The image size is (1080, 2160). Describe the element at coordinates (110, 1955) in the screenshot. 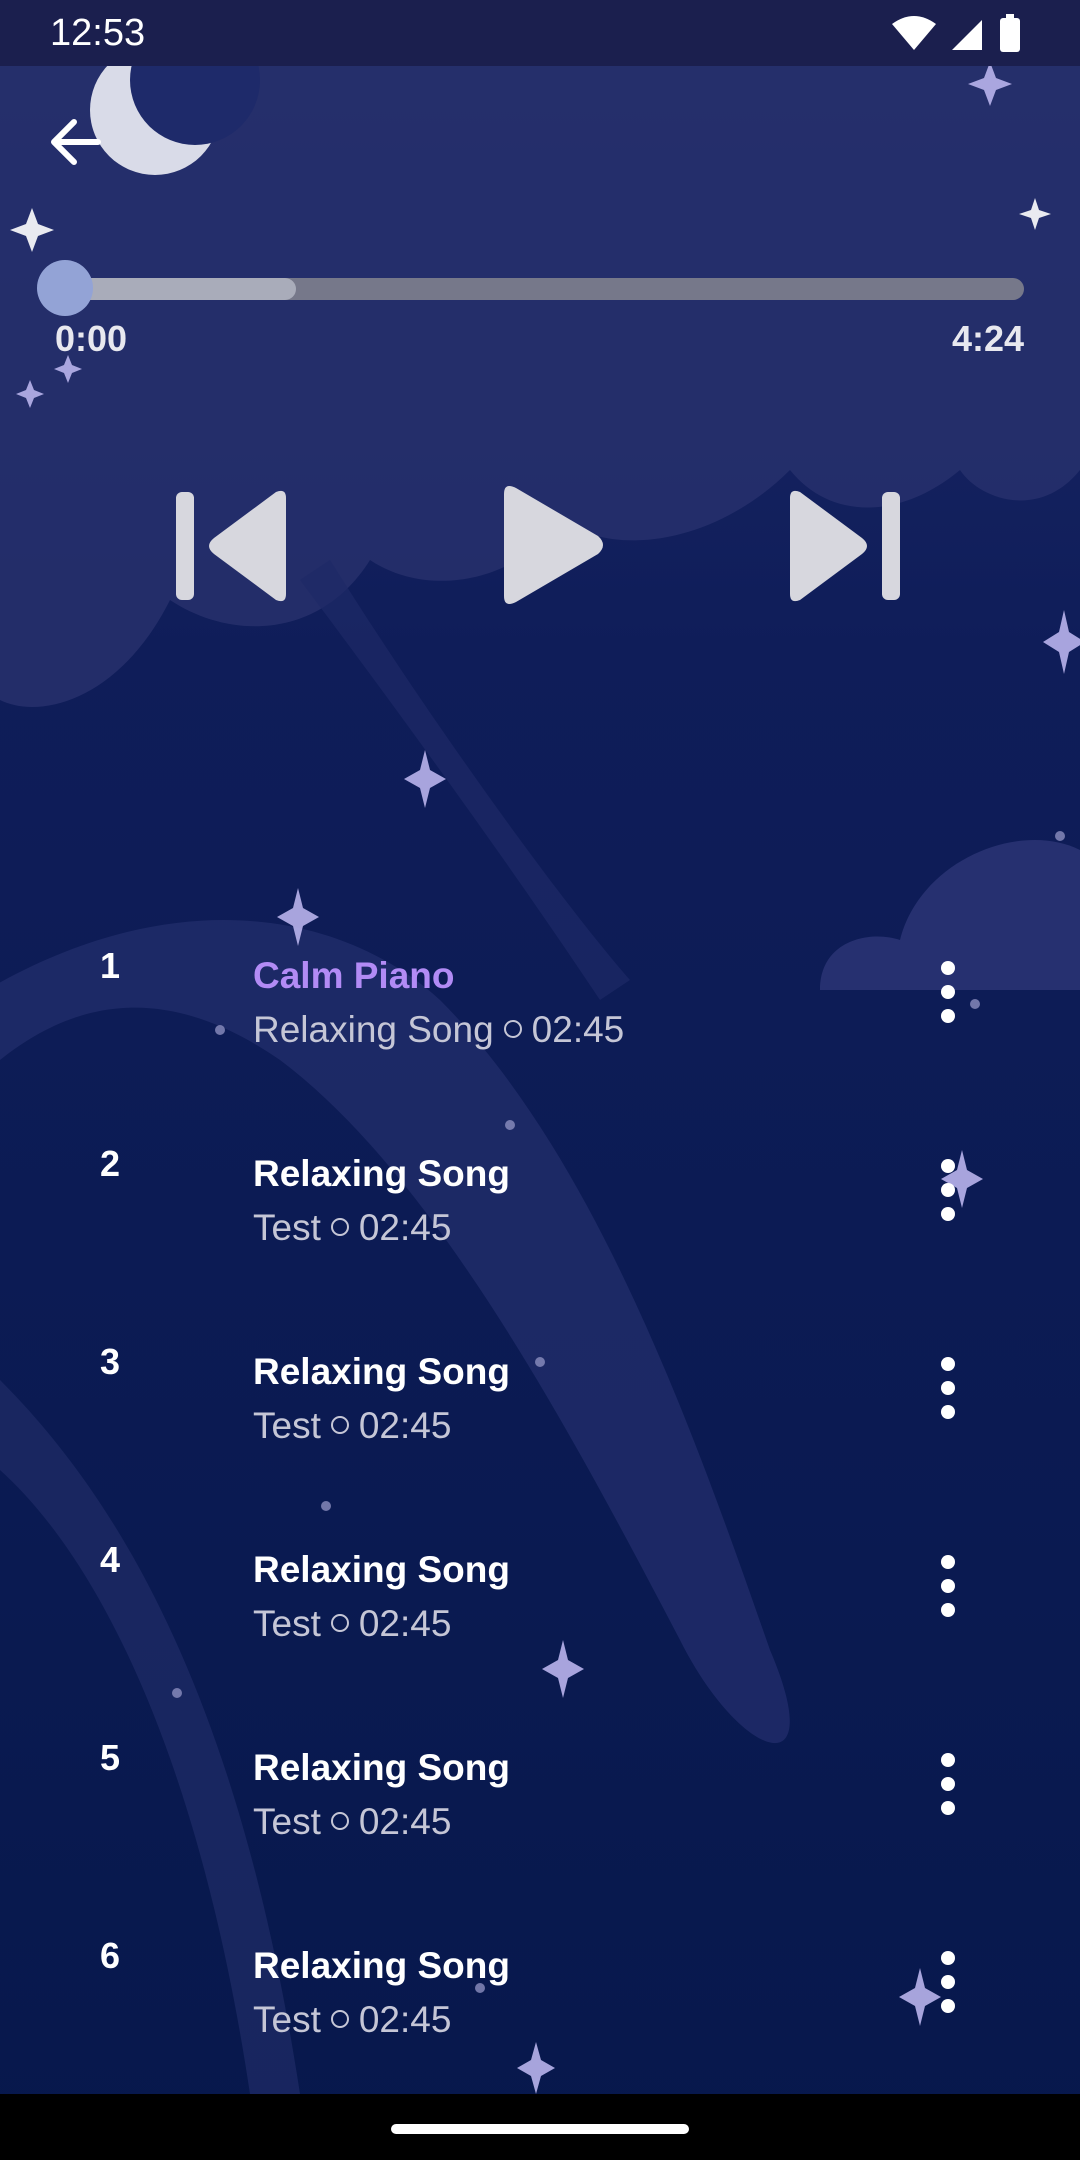

I see `track-number: 6` at that location.